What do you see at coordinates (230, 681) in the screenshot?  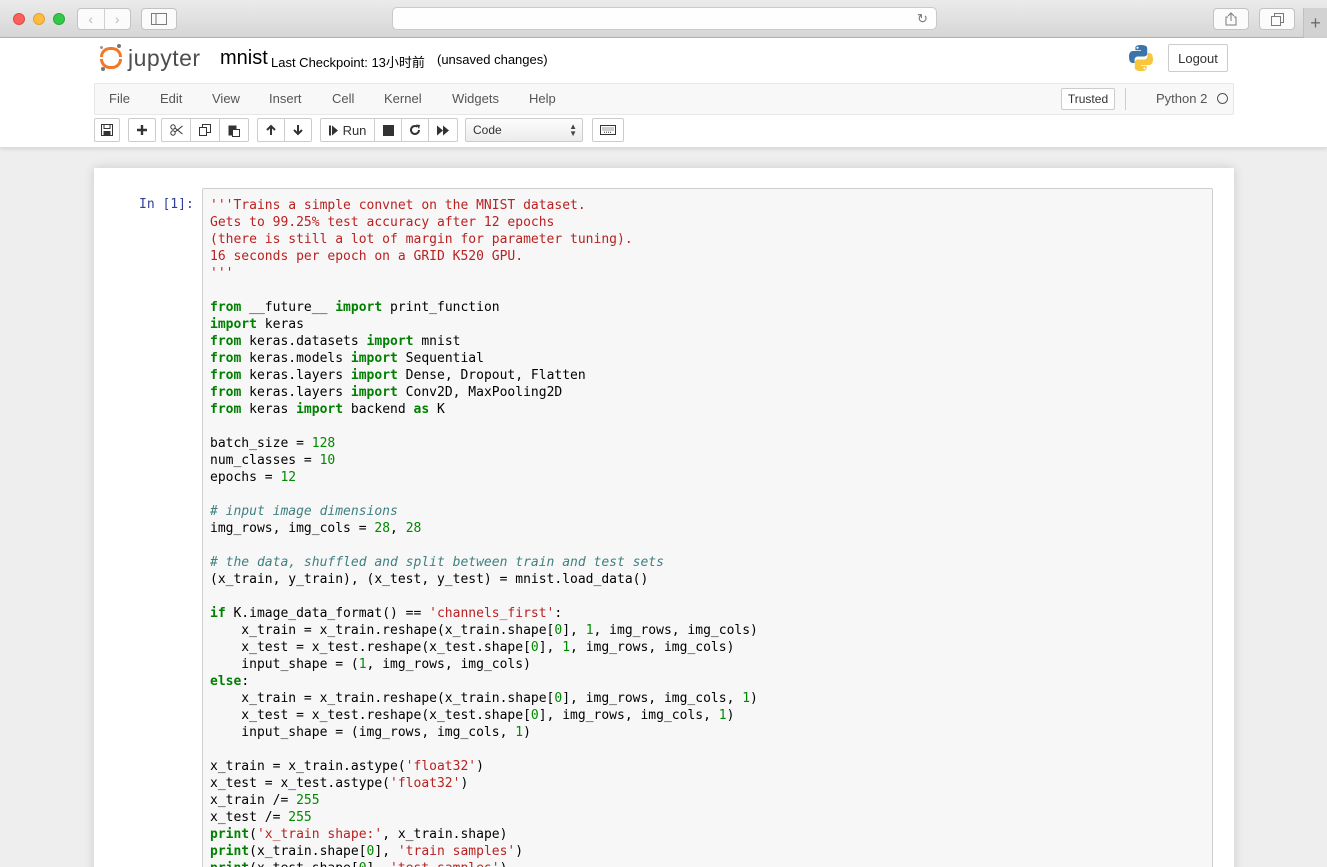 I see `code-line: else:` at bounding box center [230, 681].